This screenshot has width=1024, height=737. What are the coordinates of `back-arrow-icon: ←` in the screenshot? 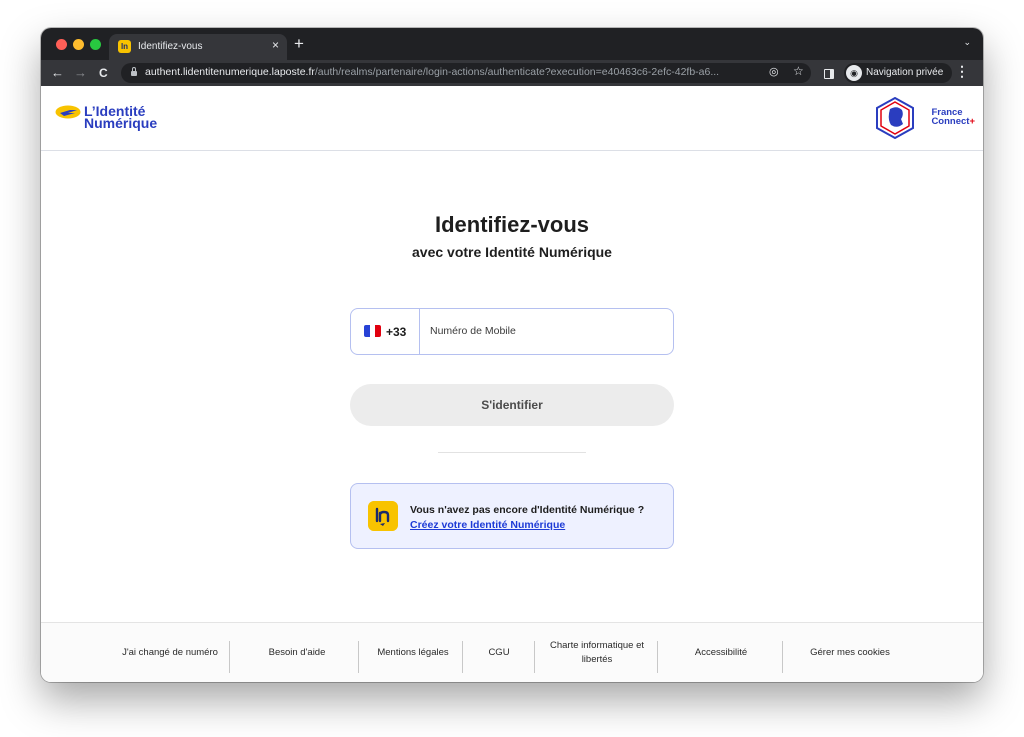 It's located at (57, 73).